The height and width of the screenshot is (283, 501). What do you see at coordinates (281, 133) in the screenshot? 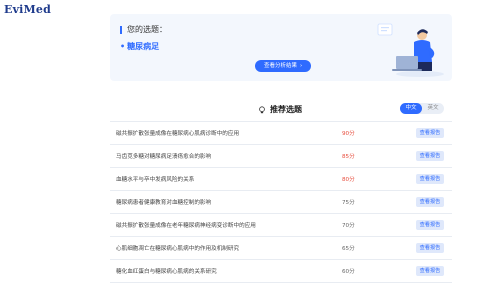
I see `table-row: 磁共振扩散张量成像在糖尿病心肌病诊断中的应用 90分 查看报告` at bounding box center [281, 133].